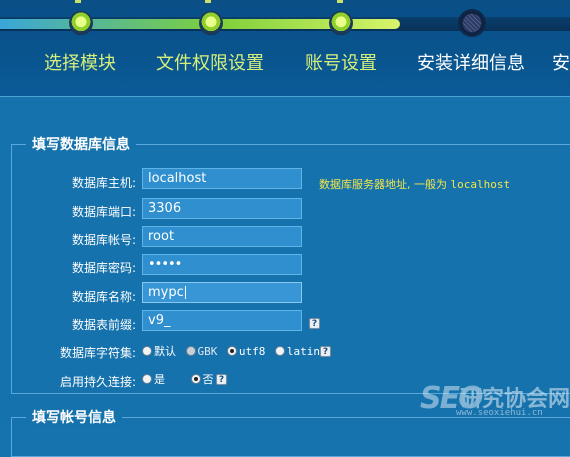  Describe the element at coordinates (103, 268) in the screenshot. I see `db-password-label: 数据库密码:` at that location.